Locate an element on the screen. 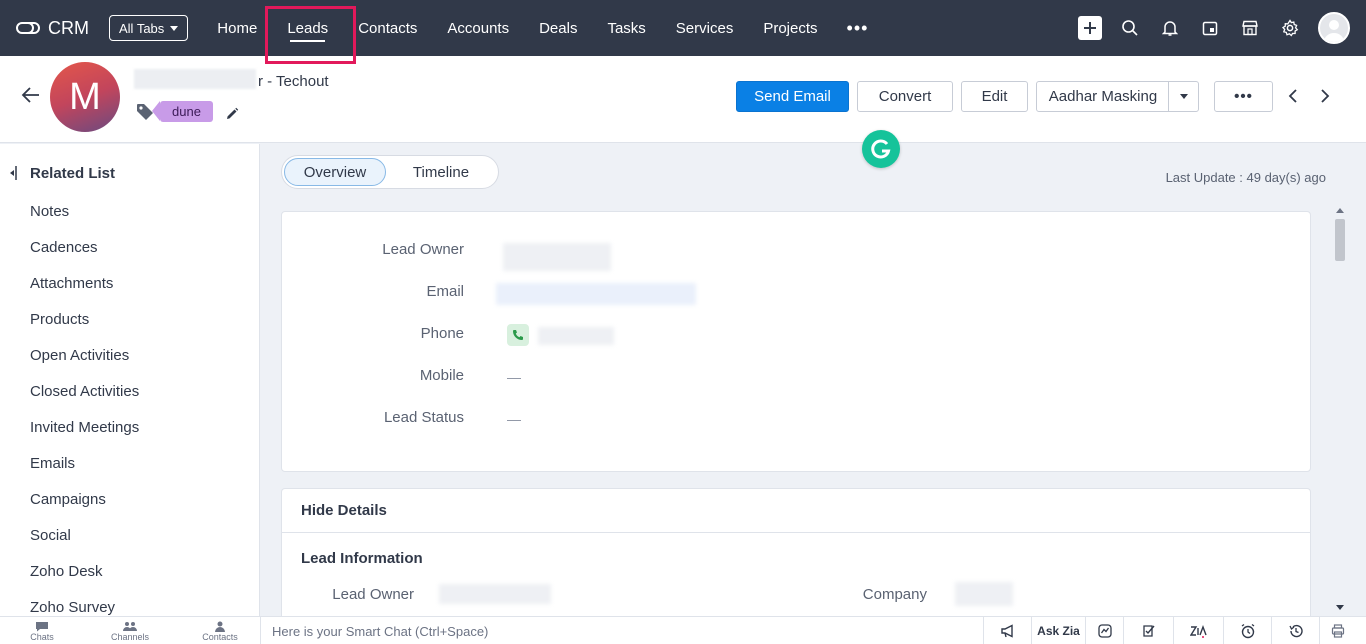  bottom-tools: Ask Zia is located at coordinates (1169, 630).